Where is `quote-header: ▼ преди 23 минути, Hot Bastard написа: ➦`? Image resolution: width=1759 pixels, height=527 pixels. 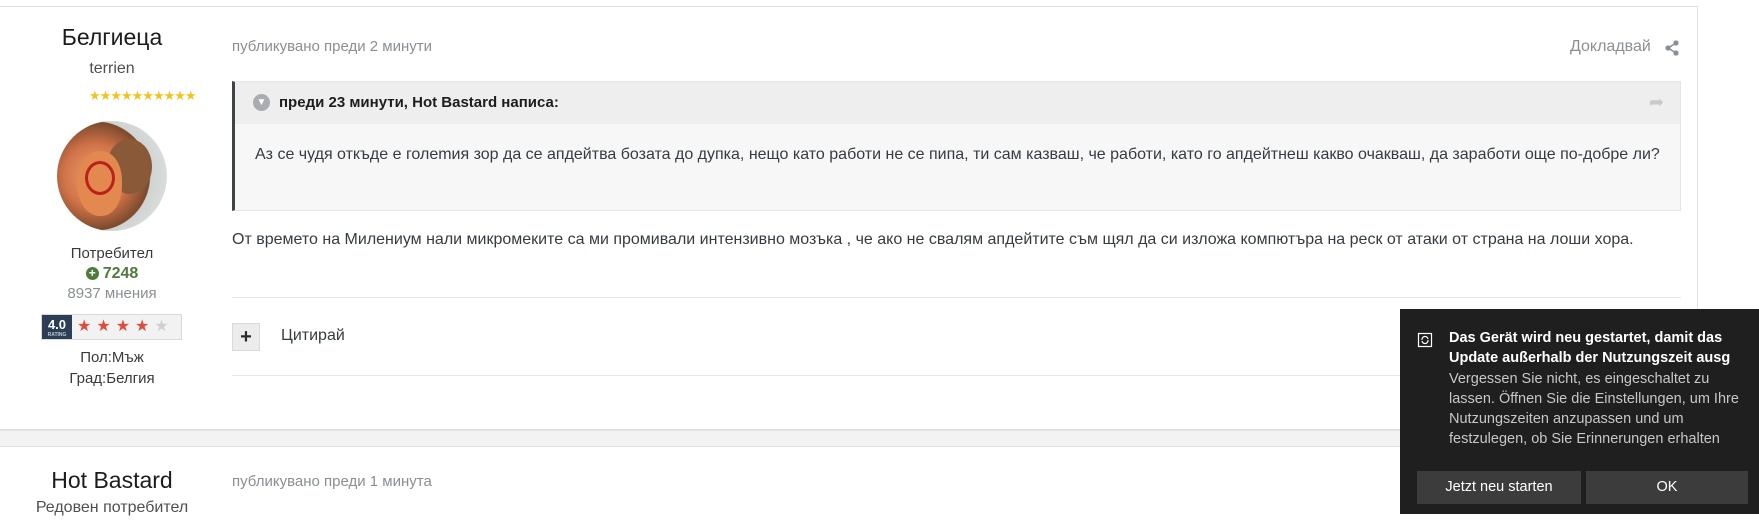
quote-header: ▼ преди 23 минути, Hot Bastard написа: ➦ is located at coordinates (957, 103).